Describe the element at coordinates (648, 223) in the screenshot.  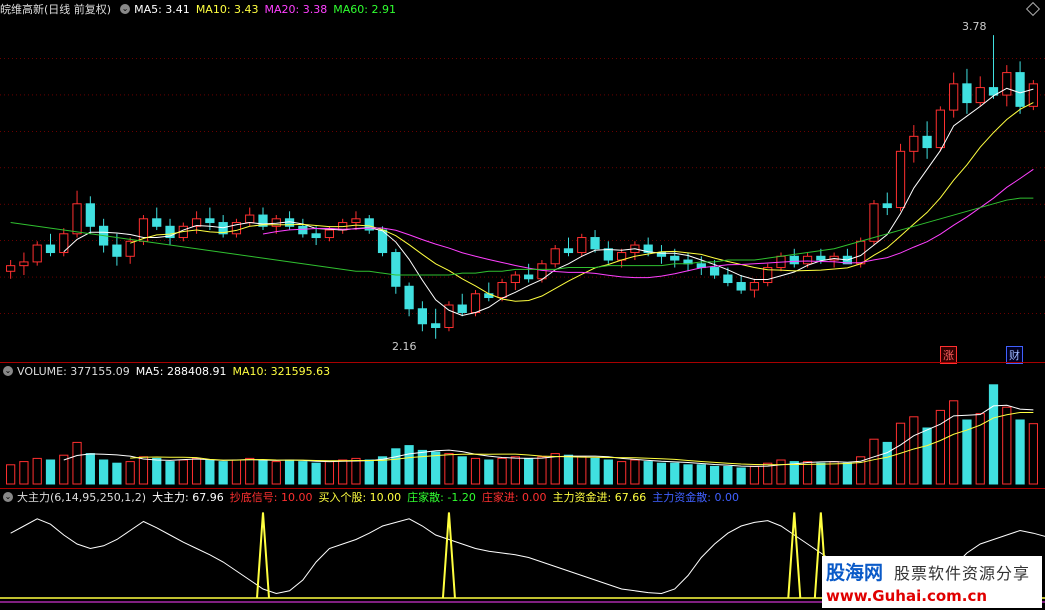
I see `ma20-line` at that location.